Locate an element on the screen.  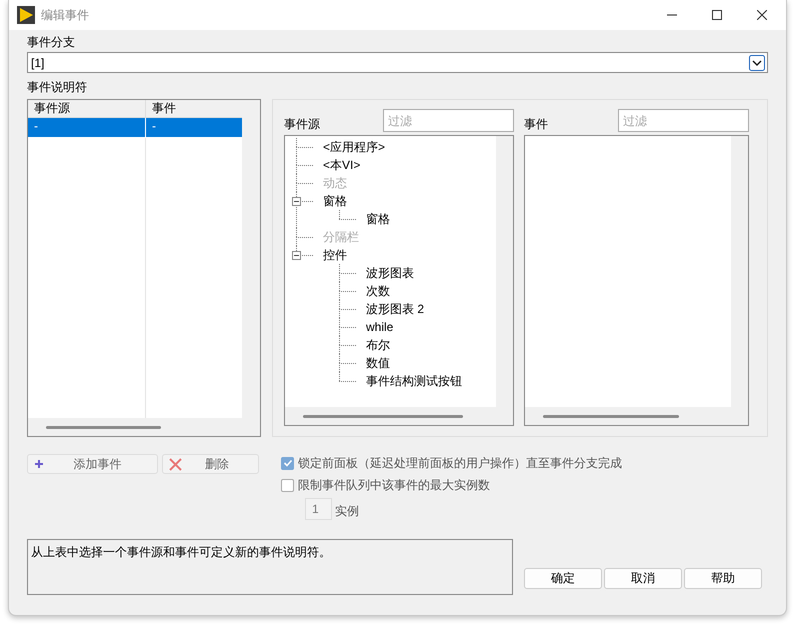
window-title: 编辑事件 is located at coordinates (65, 15).